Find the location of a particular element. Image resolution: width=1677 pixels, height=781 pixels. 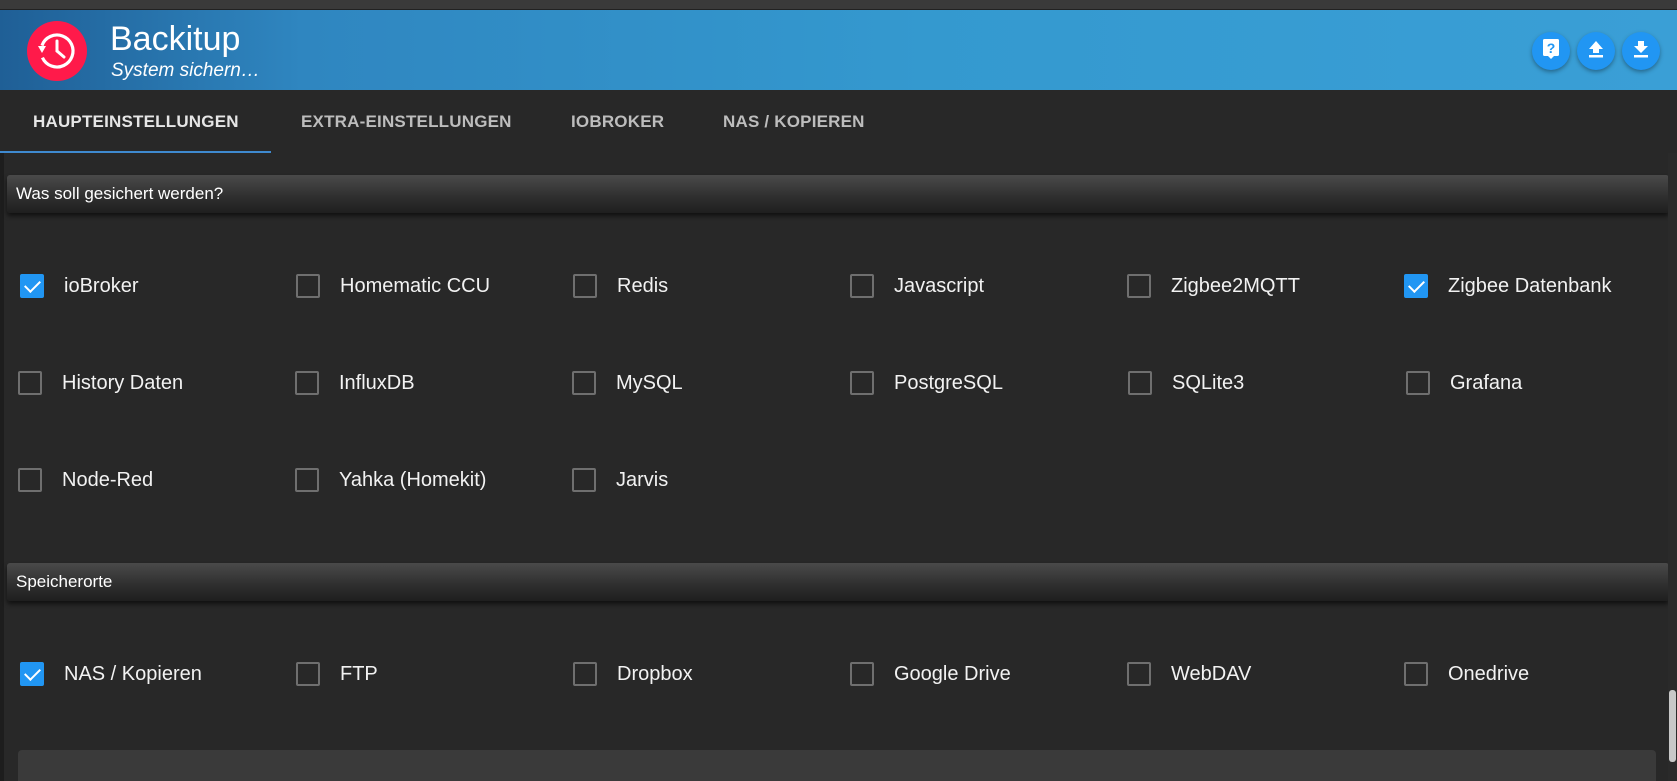

checkbox-label: Jarvis is located at coordinates (642, 479).